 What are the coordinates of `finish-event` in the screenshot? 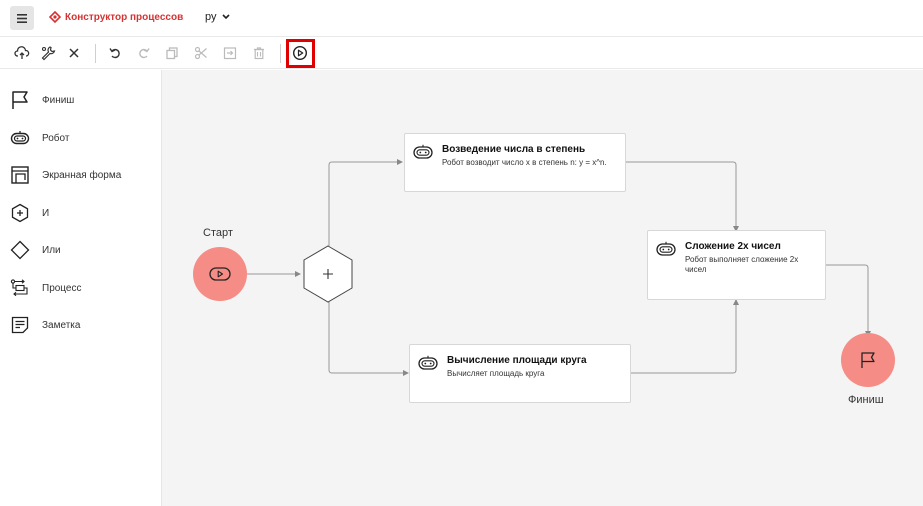 It's located at (868, 360).